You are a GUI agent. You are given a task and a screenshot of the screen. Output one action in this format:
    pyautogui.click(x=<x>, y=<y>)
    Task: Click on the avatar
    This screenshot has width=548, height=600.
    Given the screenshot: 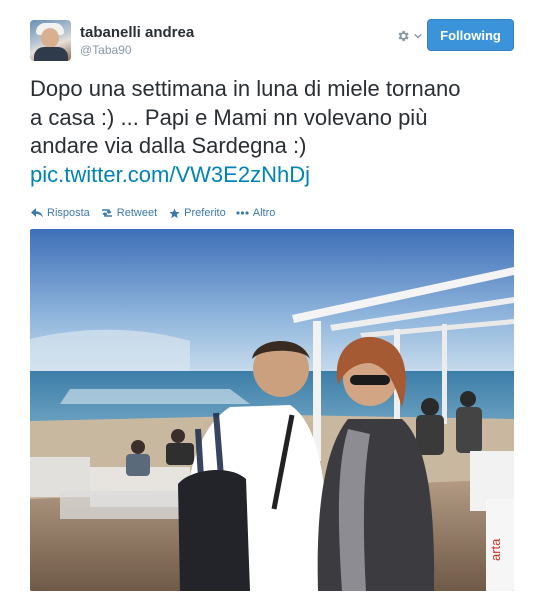 What is the action you would take?
    pyautogui.click(x=50, y=40)
    